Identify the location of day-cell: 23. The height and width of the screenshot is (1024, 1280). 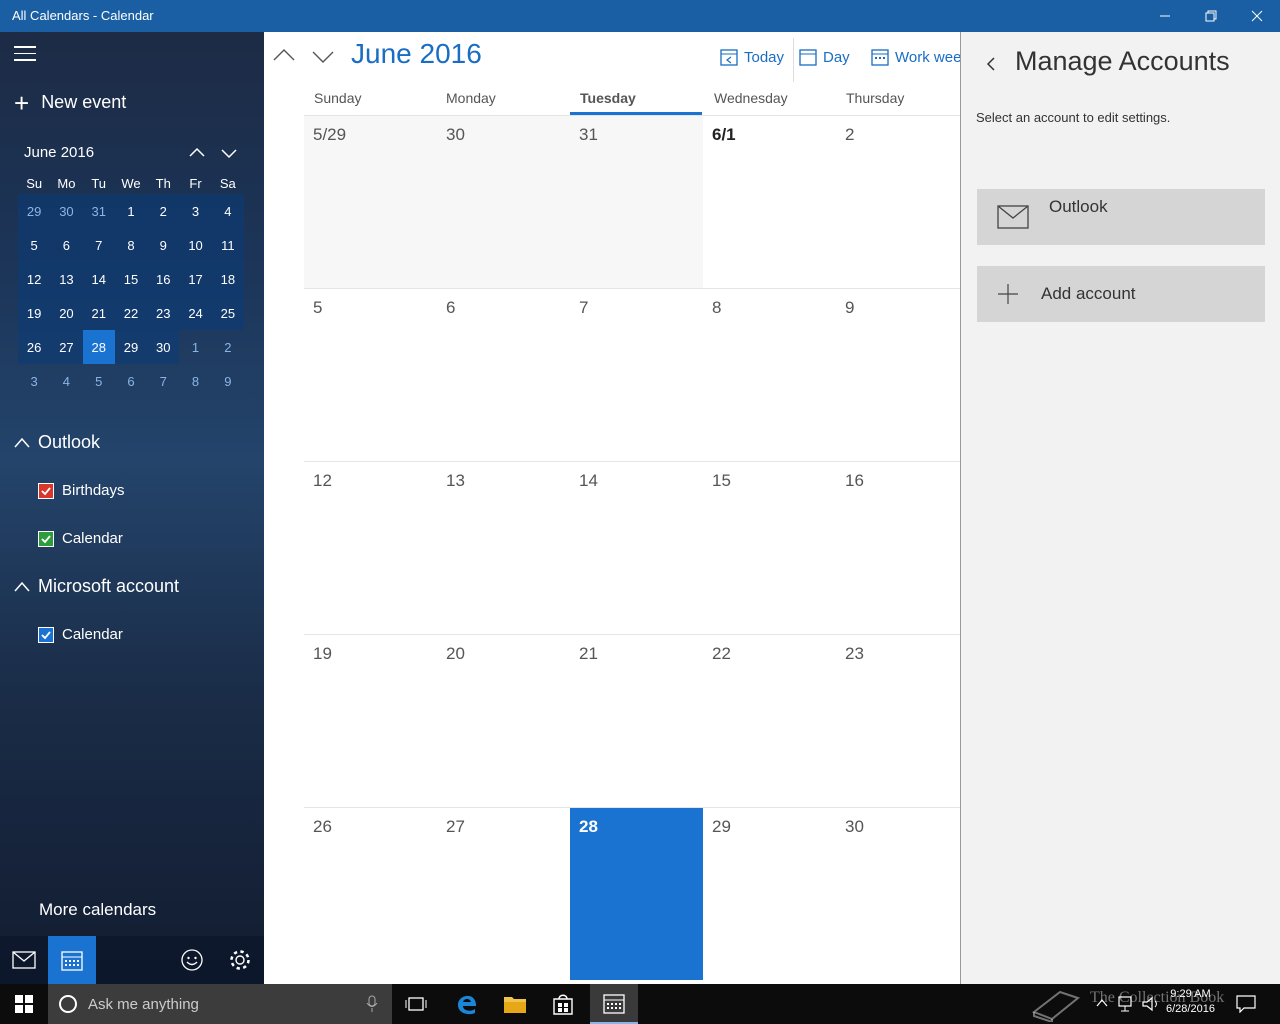
(898, 720).